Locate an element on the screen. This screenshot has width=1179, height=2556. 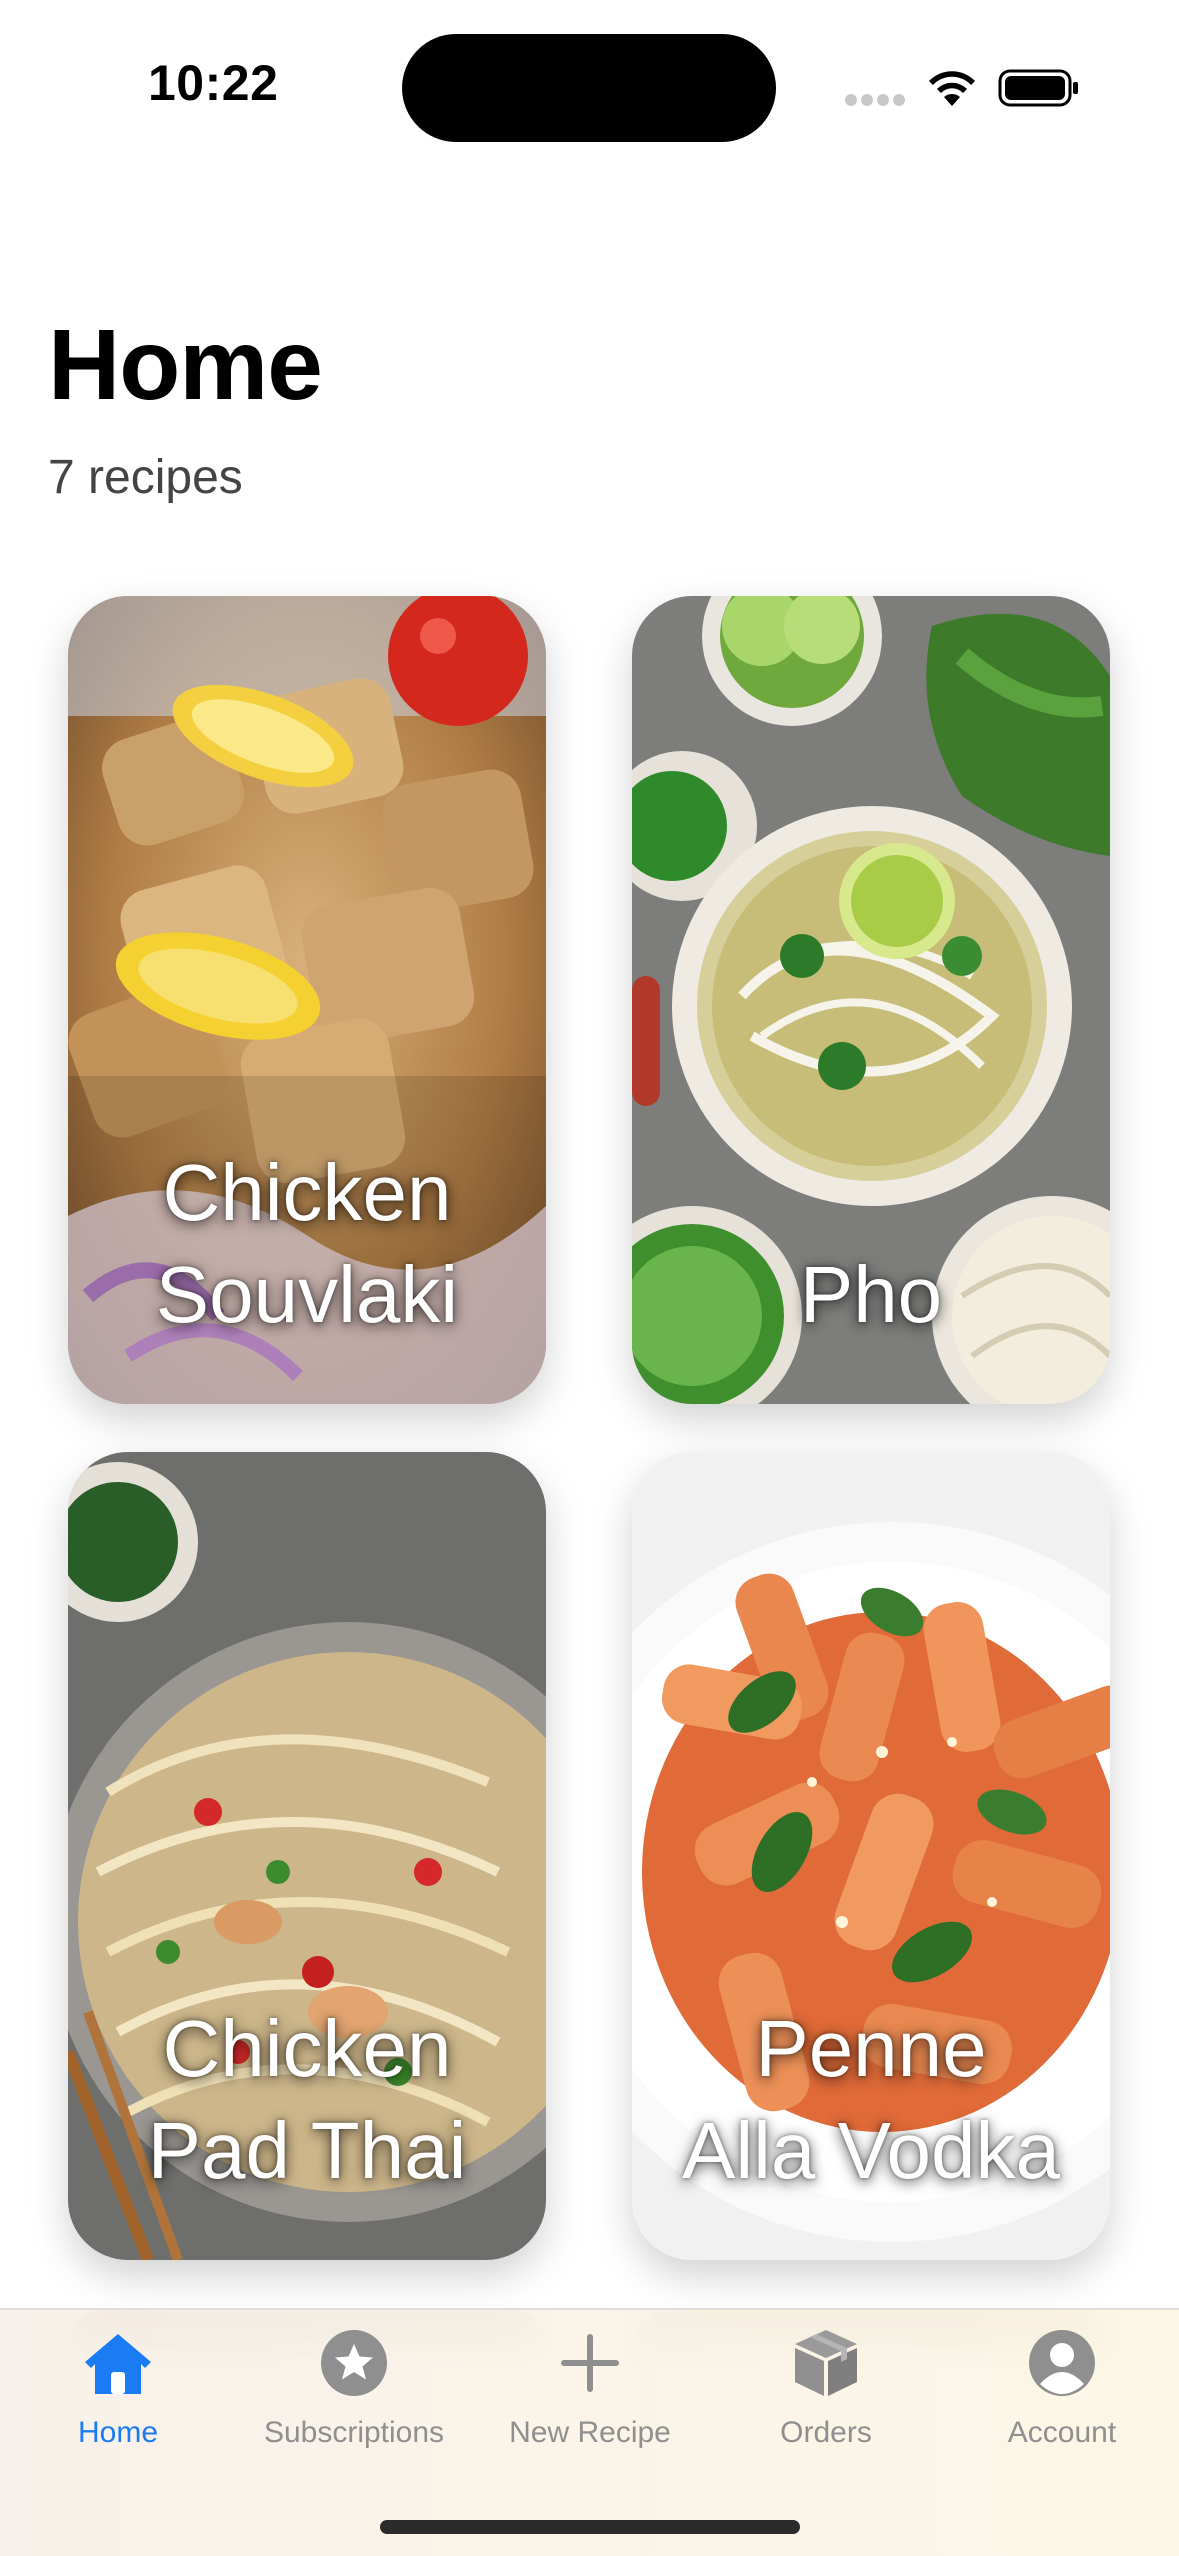
recipe-title-line: Souvlaki is located at coordinates (307, 1294).